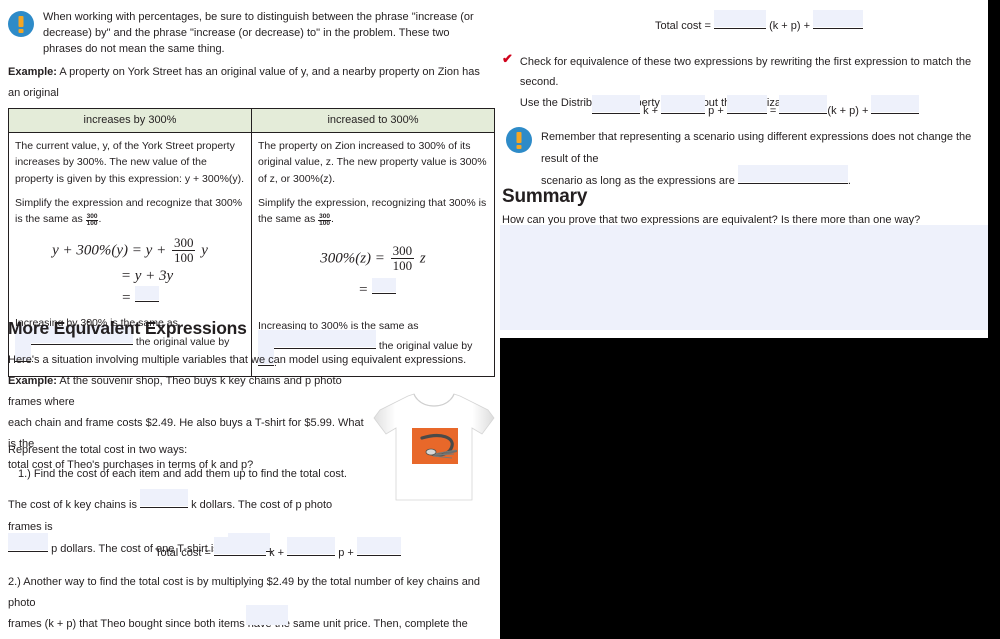  Describe the element at coordinates (126, 298) in the screenshot. I see `col1-math-line-3-equals: =` at that location.